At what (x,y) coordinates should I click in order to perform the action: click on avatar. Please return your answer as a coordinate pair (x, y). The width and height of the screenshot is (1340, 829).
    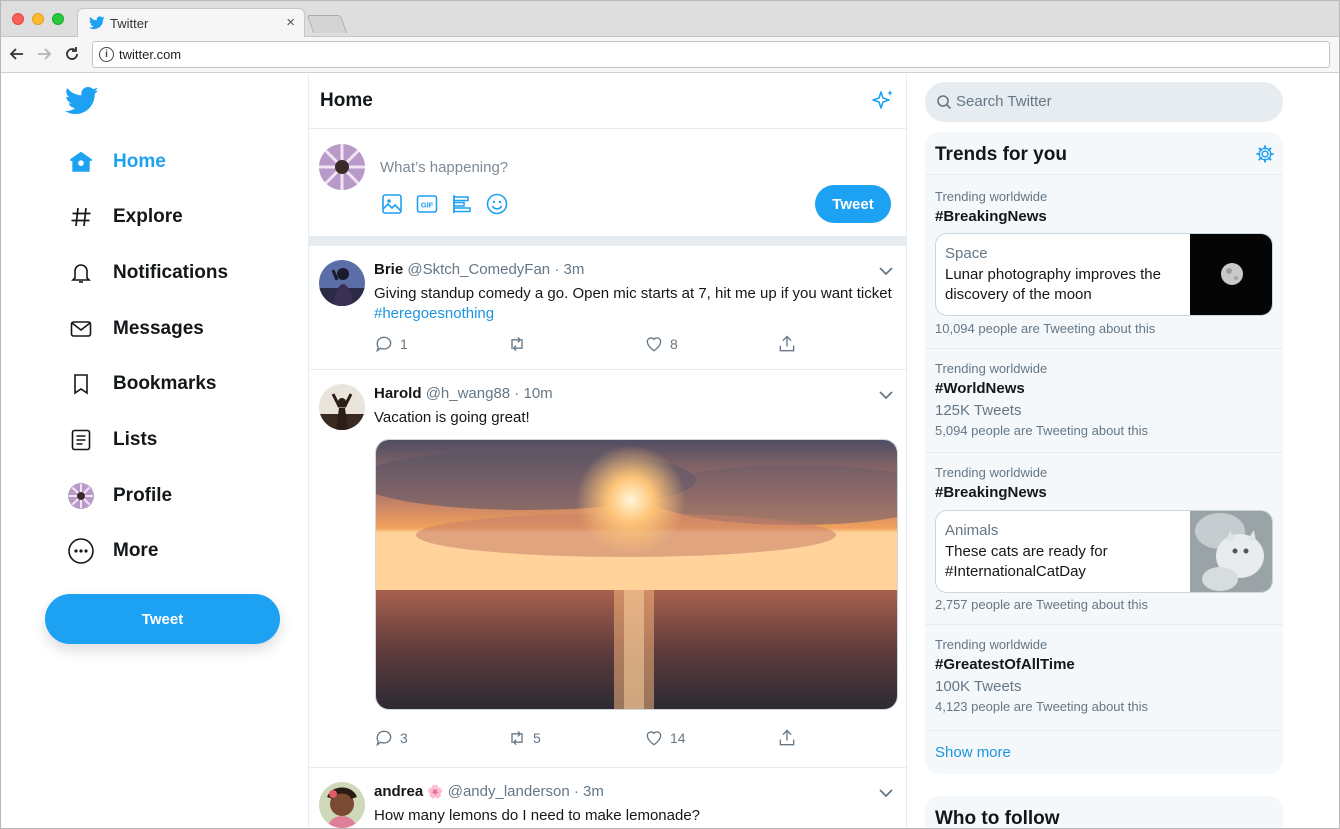
    Looking at the image, I should click on (81, 496).